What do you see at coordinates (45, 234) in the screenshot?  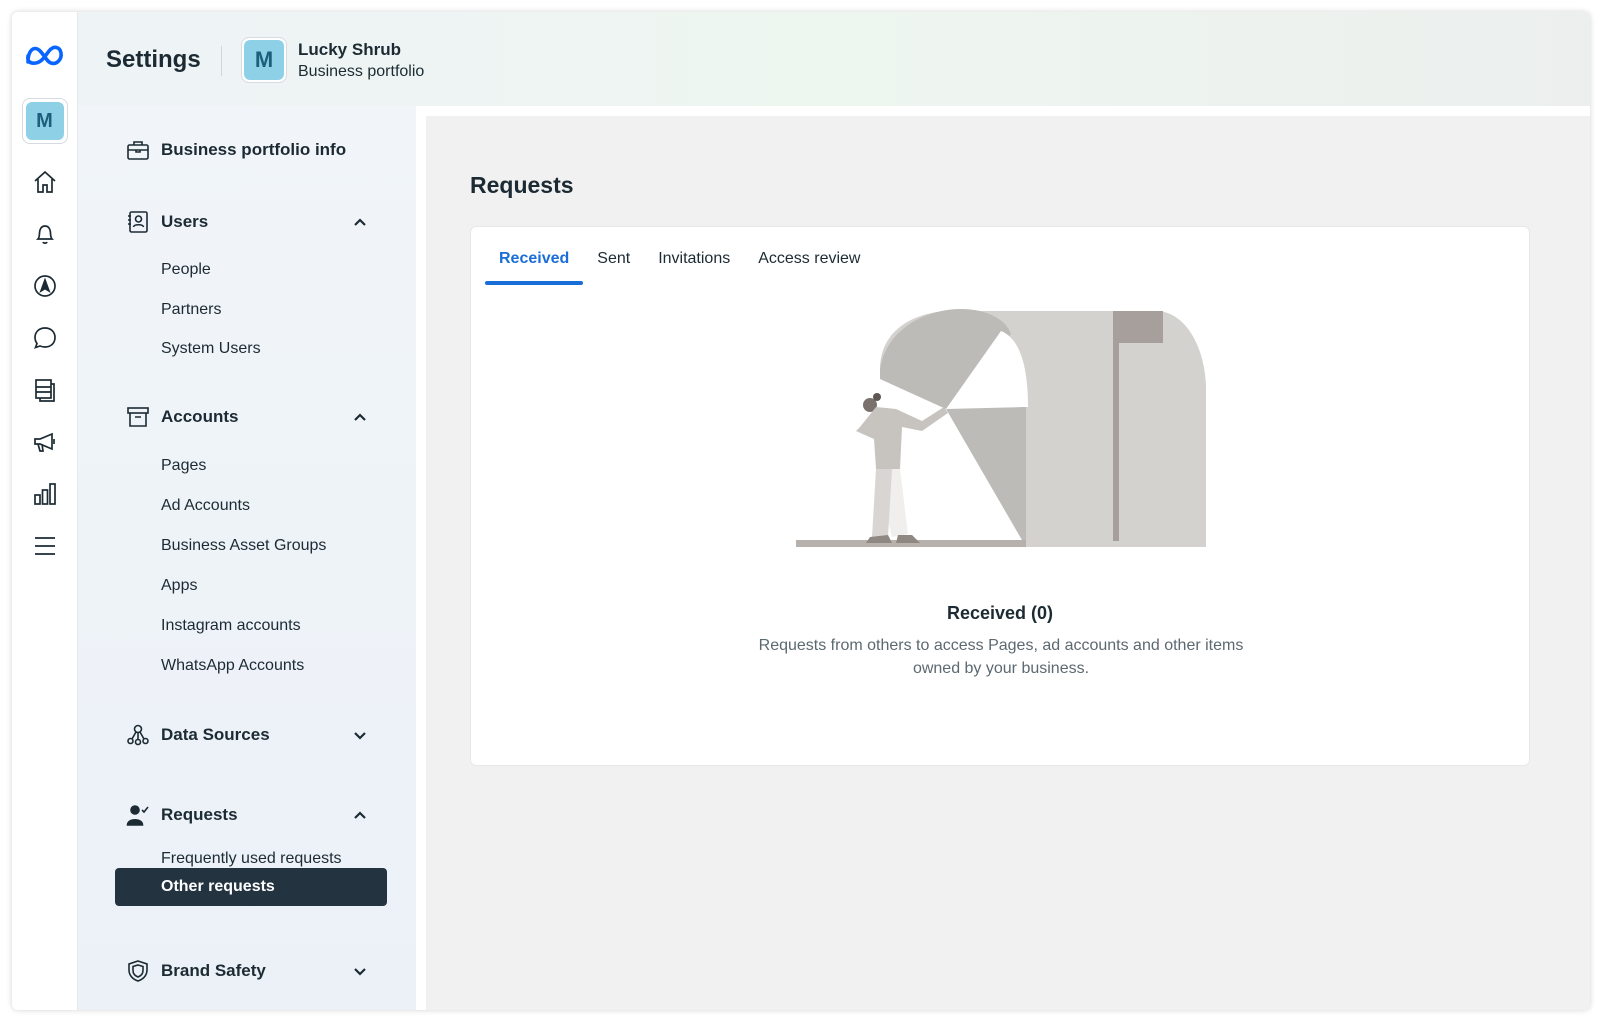 I see `bell-icon` at bounding box center [45, 234].